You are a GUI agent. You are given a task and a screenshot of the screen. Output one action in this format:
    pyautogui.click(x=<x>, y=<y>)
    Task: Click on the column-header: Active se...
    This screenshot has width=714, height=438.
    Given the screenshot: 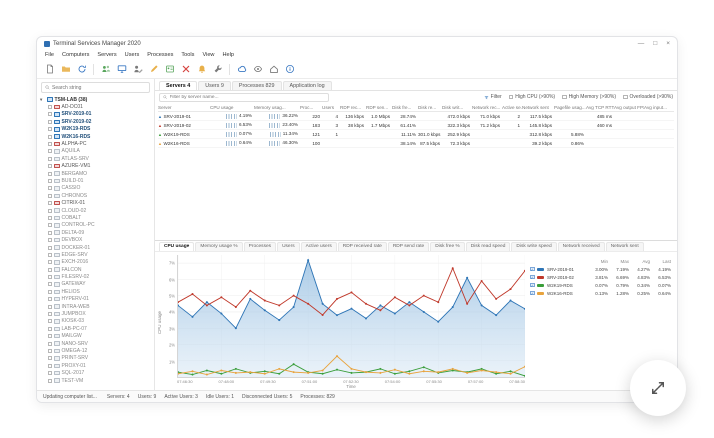 What is the action you would take?
    pyautogui.click(x=512, y=107)
    